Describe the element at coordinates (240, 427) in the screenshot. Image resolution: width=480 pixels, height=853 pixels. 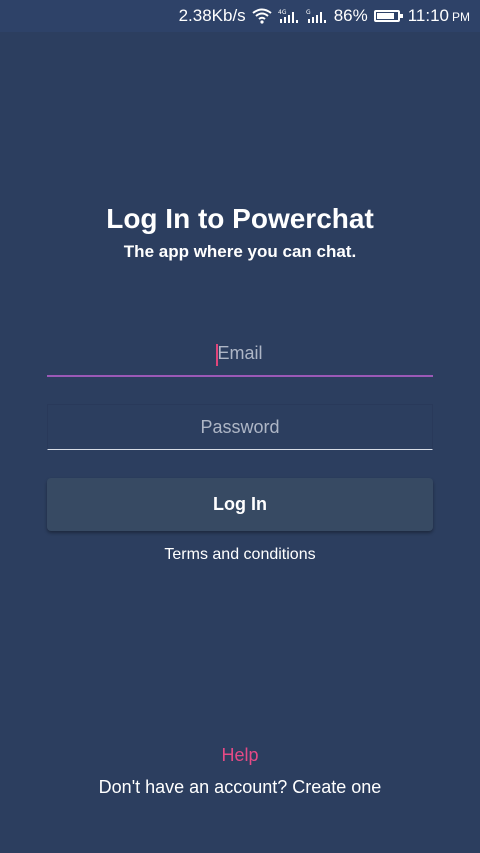
I see `password-field` at that location.